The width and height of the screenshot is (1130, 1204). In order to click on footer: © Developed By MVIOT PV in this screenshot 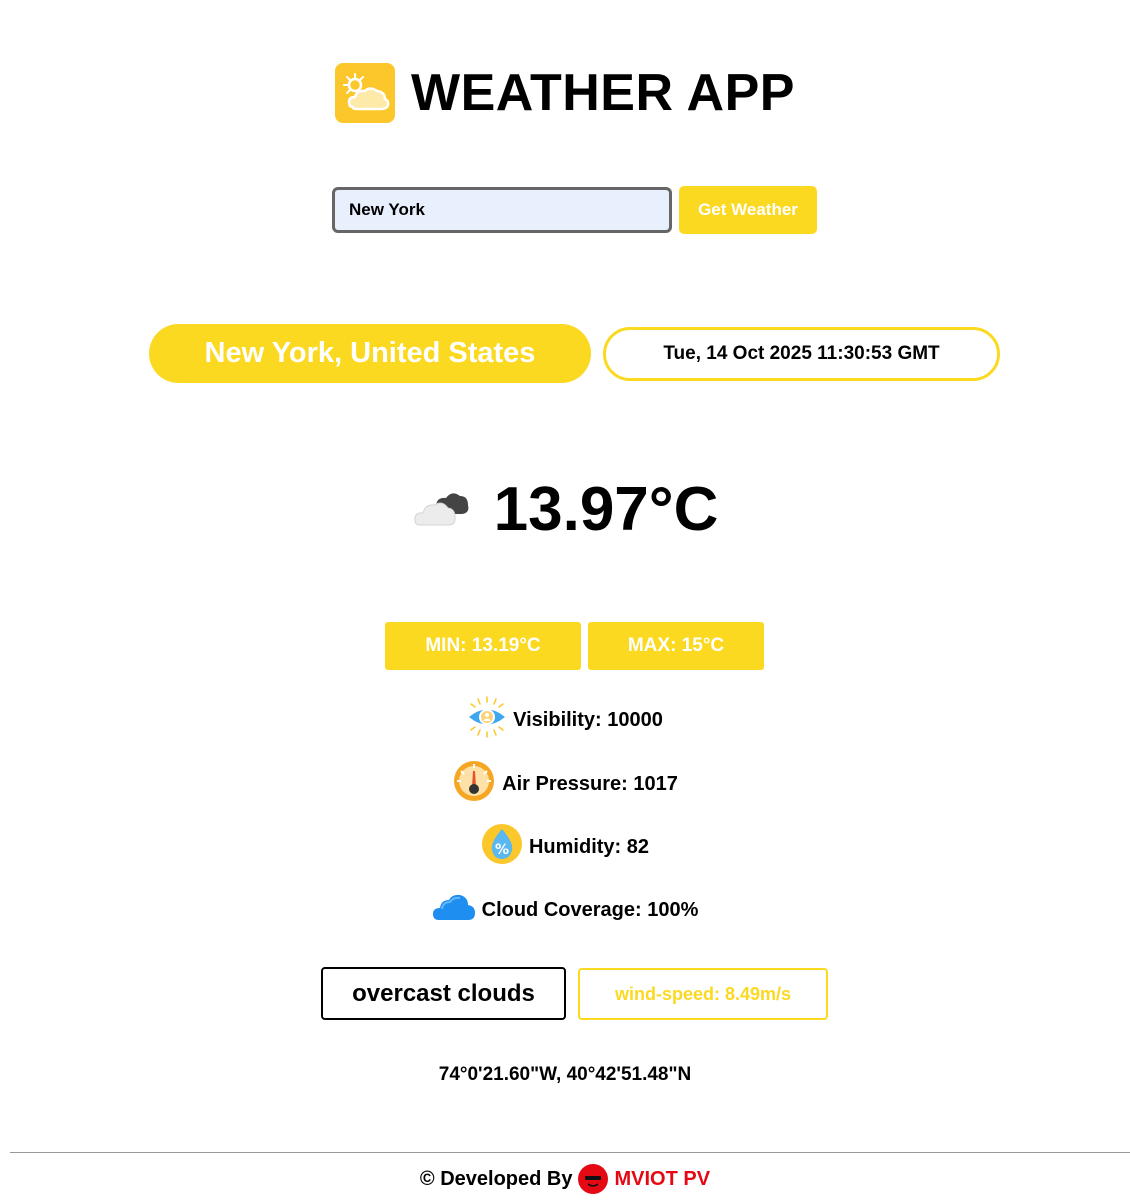, I will do `click(565, 1179)`.